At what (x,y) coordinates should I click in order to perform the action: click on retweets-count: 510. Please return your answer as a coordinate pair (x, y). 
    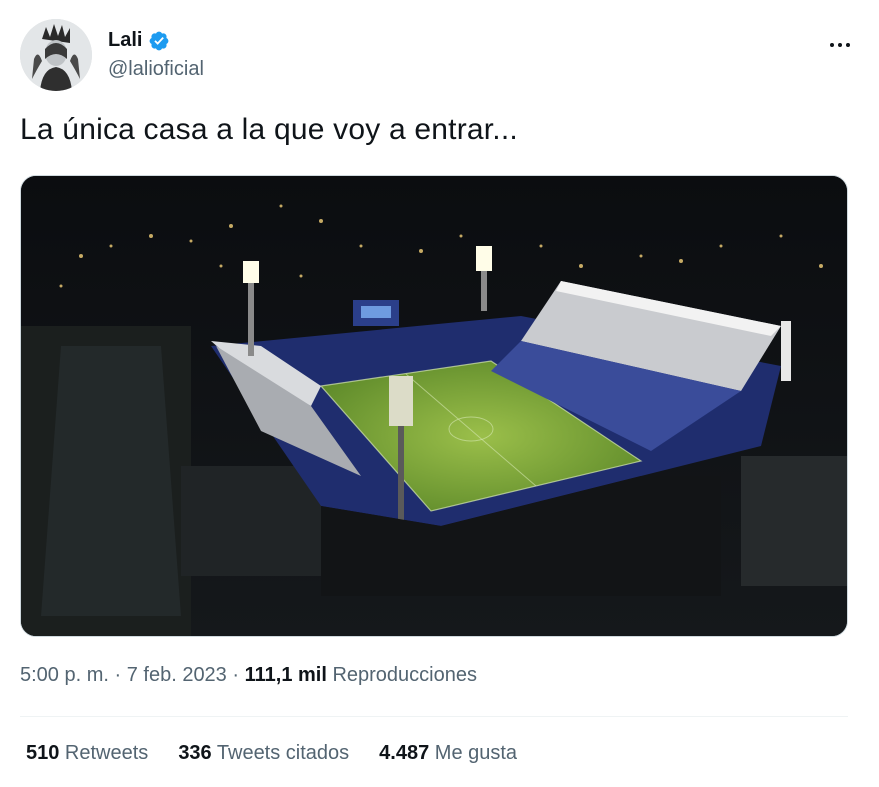
    Looking at the image, I should click on (43, 753).